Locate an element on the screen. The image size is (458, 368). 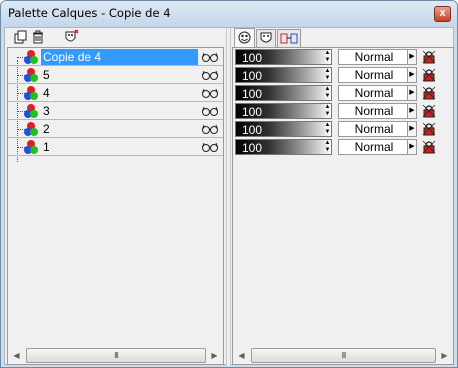
layer-row: 3 is located at coordinates (115, 111).